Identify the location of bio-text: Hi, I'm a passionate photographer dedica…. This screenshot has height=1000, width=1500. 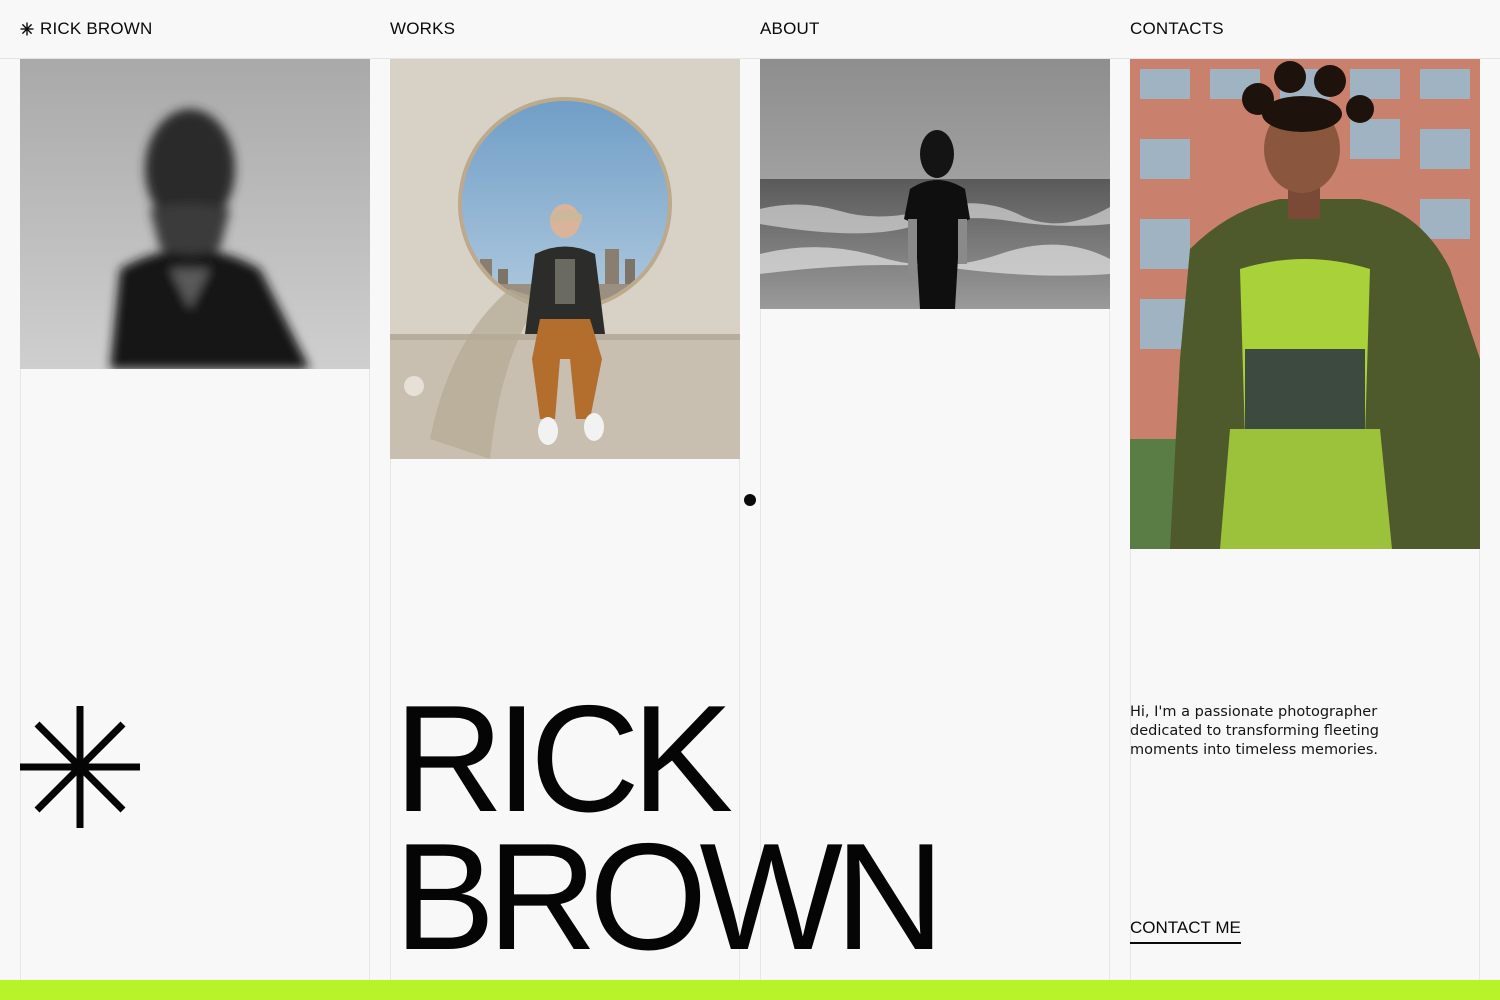
(1254, 731).